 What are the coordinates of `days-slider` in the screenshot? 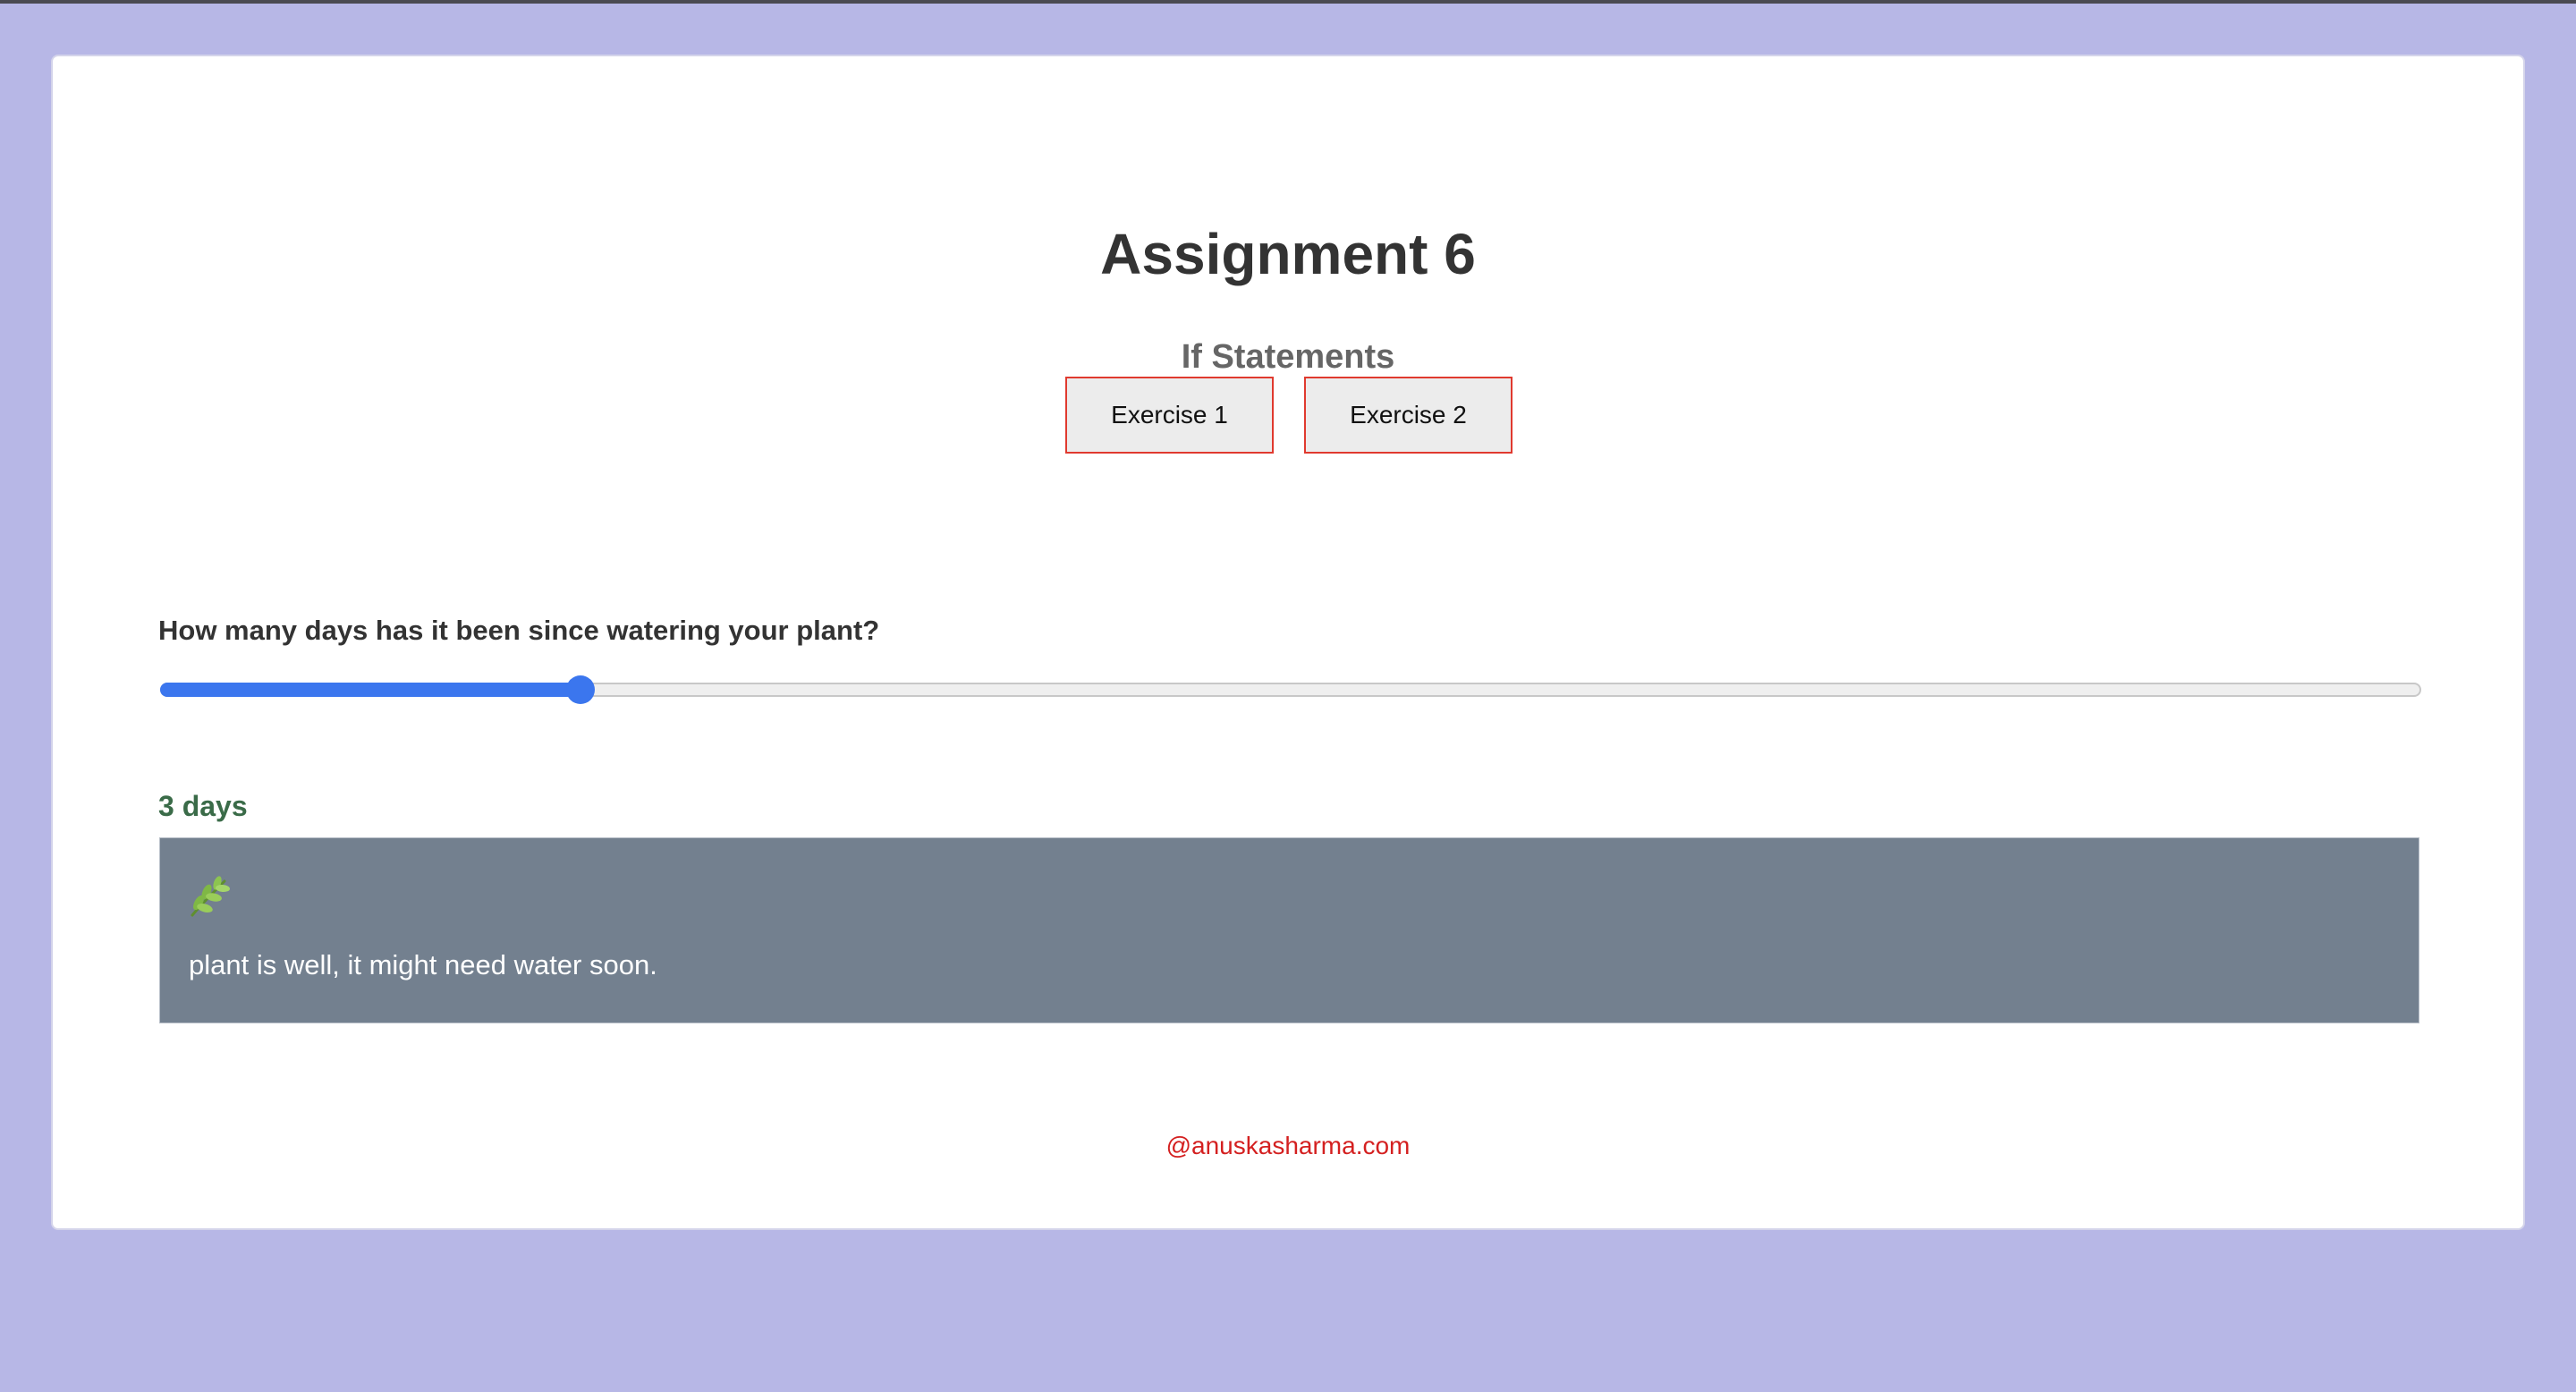 It's located at (1290, 689).